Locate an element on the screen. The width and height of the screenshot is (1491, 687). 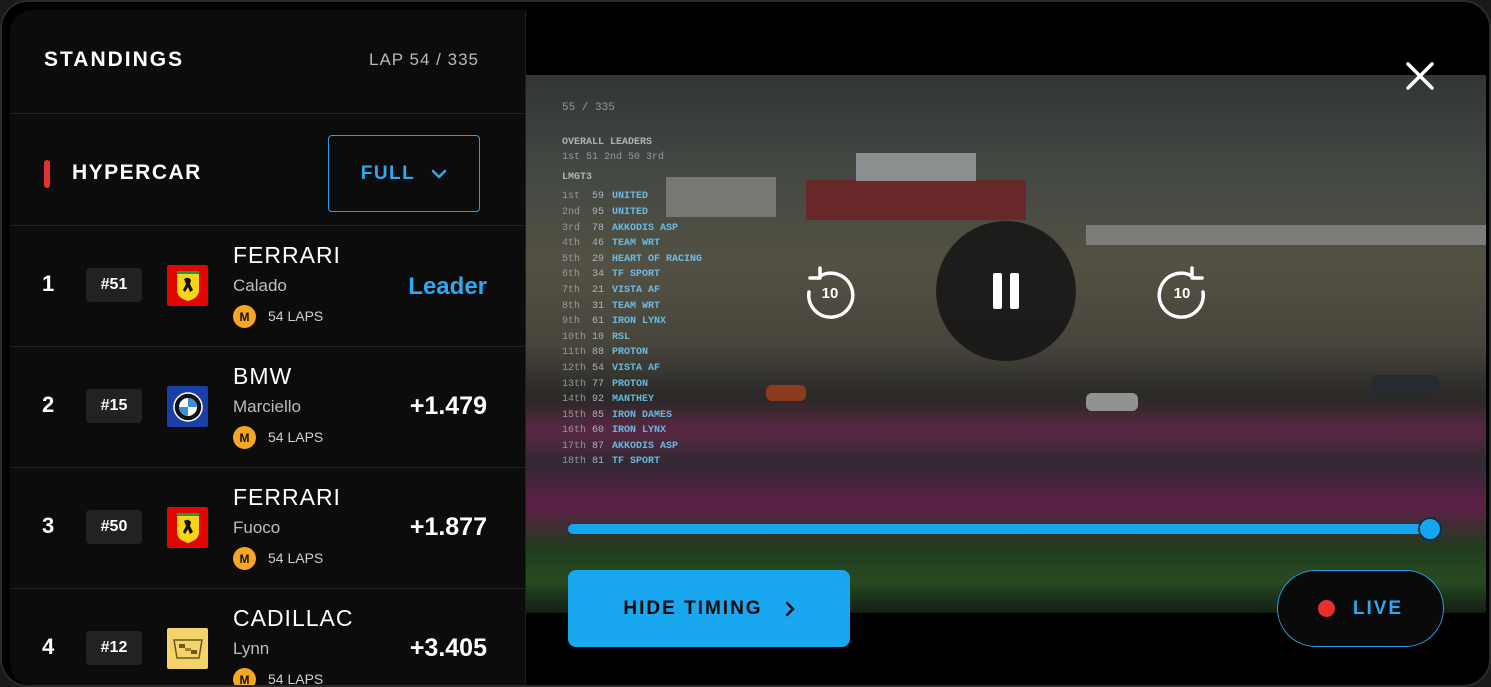
car-number: #50 is located at coordinates (114, 527).